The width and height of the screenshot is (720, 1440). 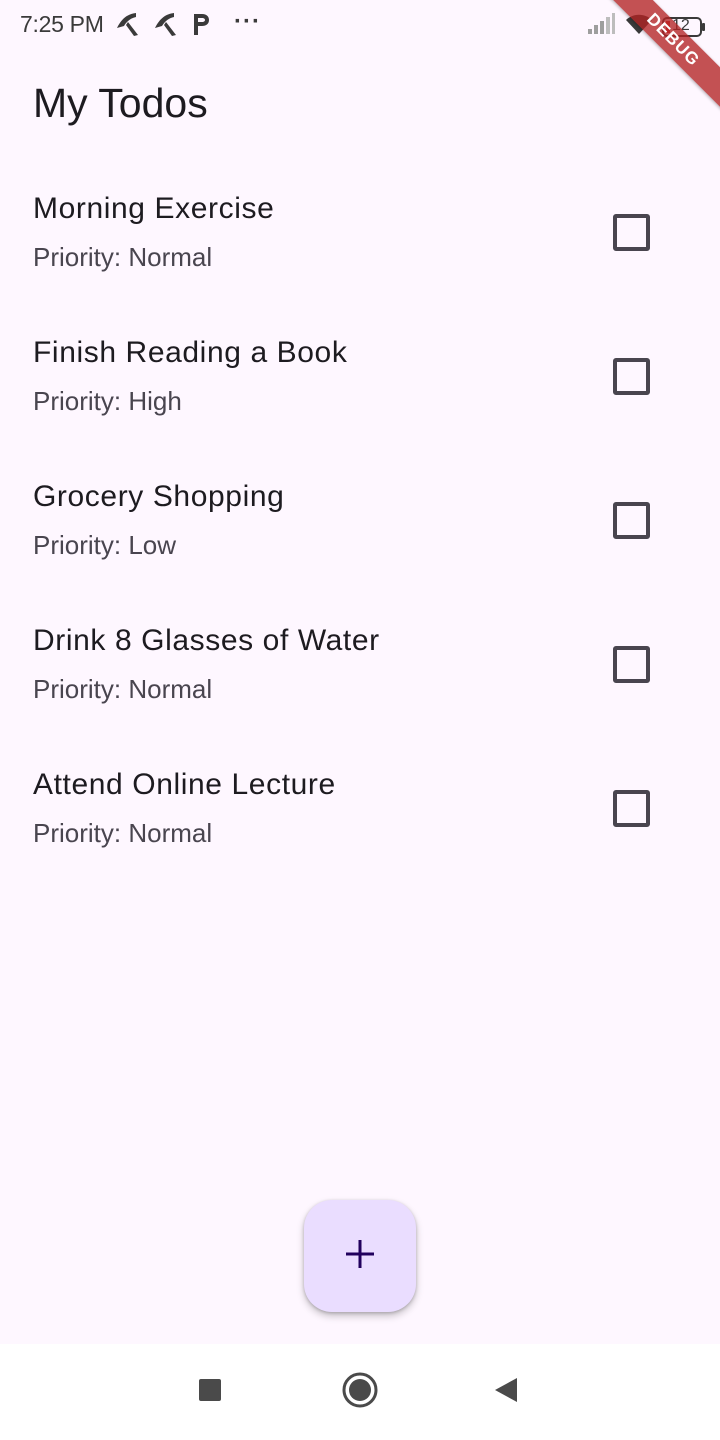 What do you see at coordinates (107, 401) in the screenshot?
I see `todo-priority: Priority: High` at bounding box center [107, 401].